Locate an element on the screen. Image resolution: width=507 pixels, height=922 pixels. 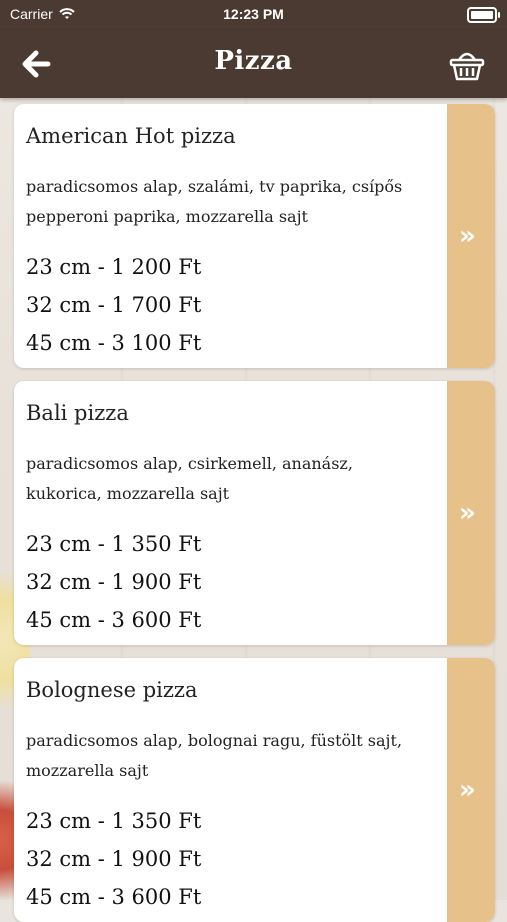
status-time: 12:23 PM is located at coordinates (253, 14).